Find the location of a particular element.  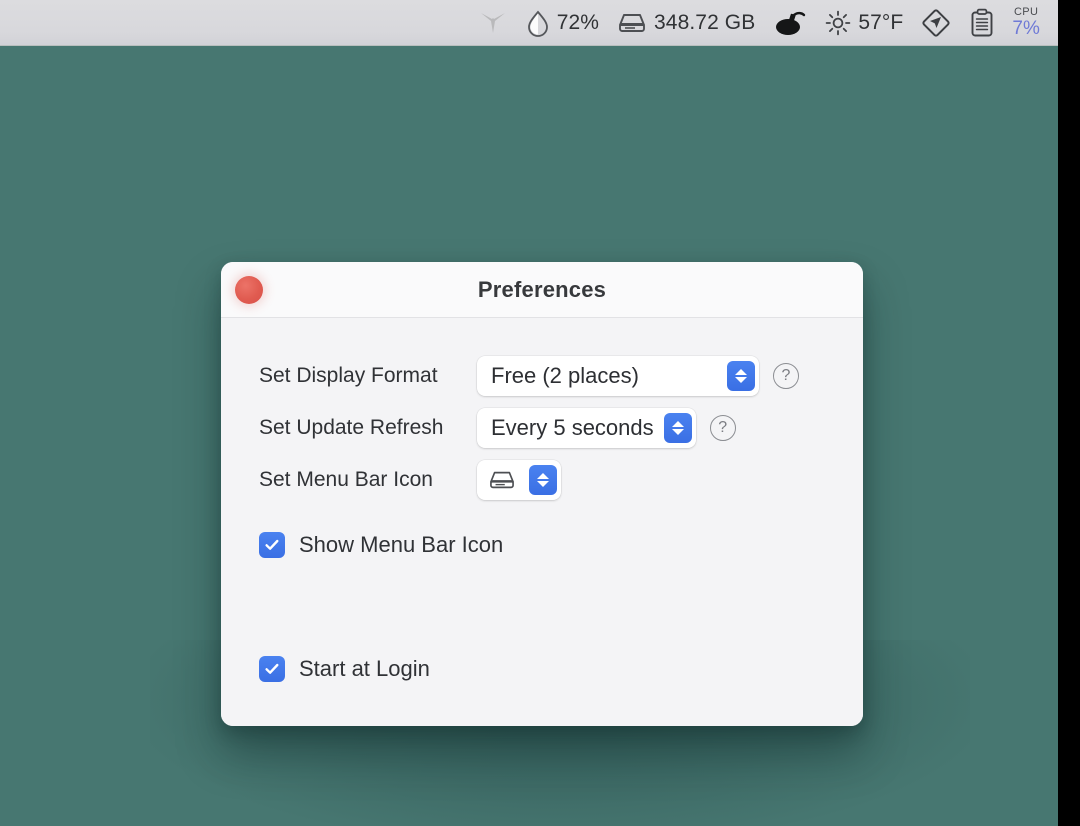

display-format-help-button: ? is located at coordinates (786, 376).